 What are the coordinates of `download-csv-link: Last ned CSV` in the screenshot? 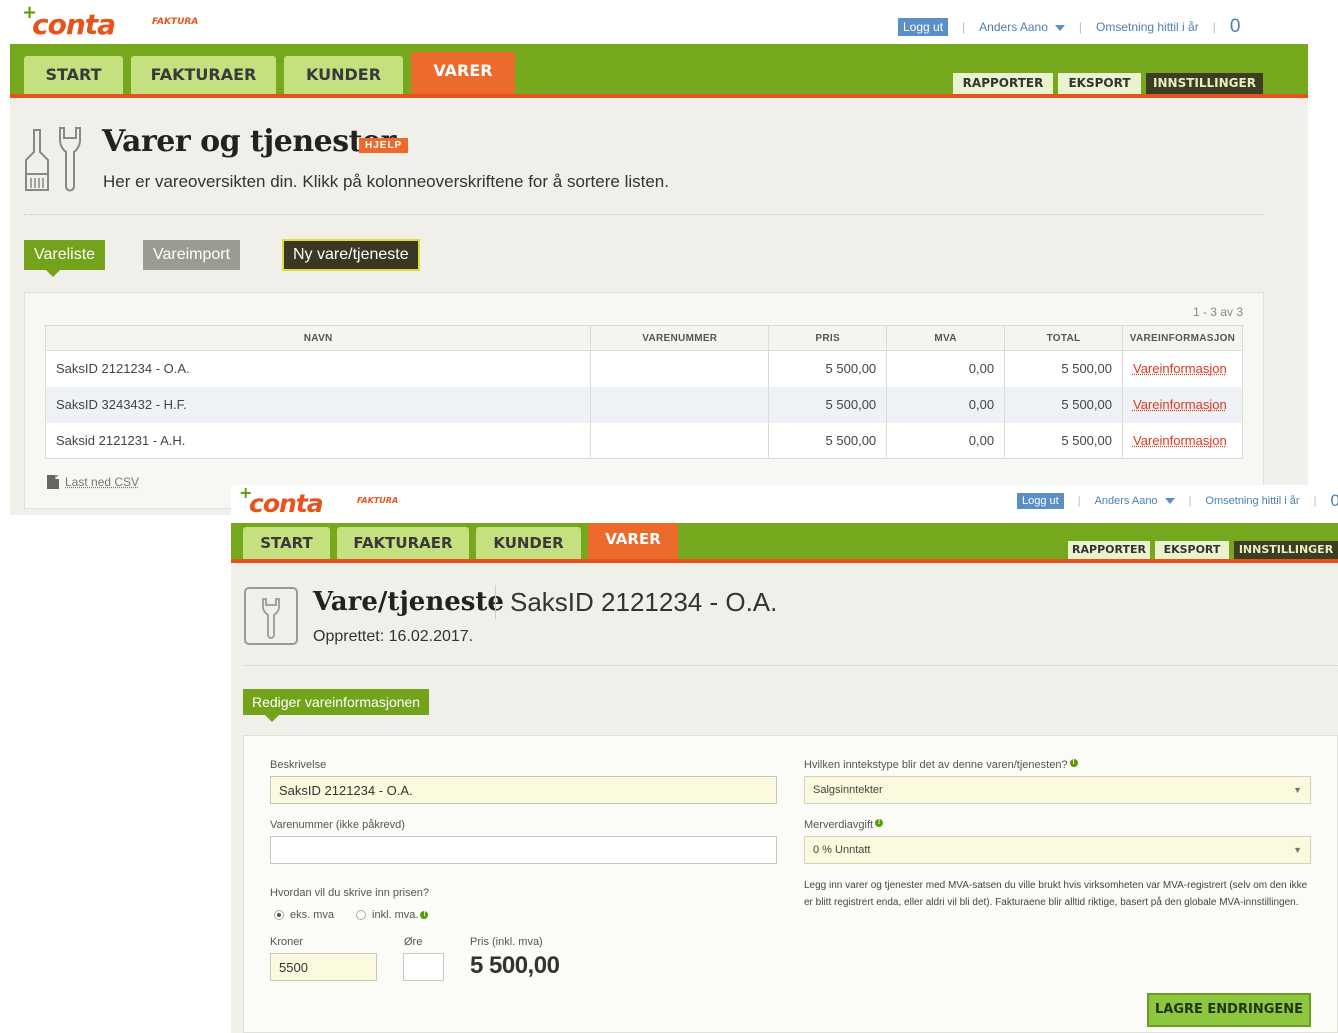 It's located at (93, 482).